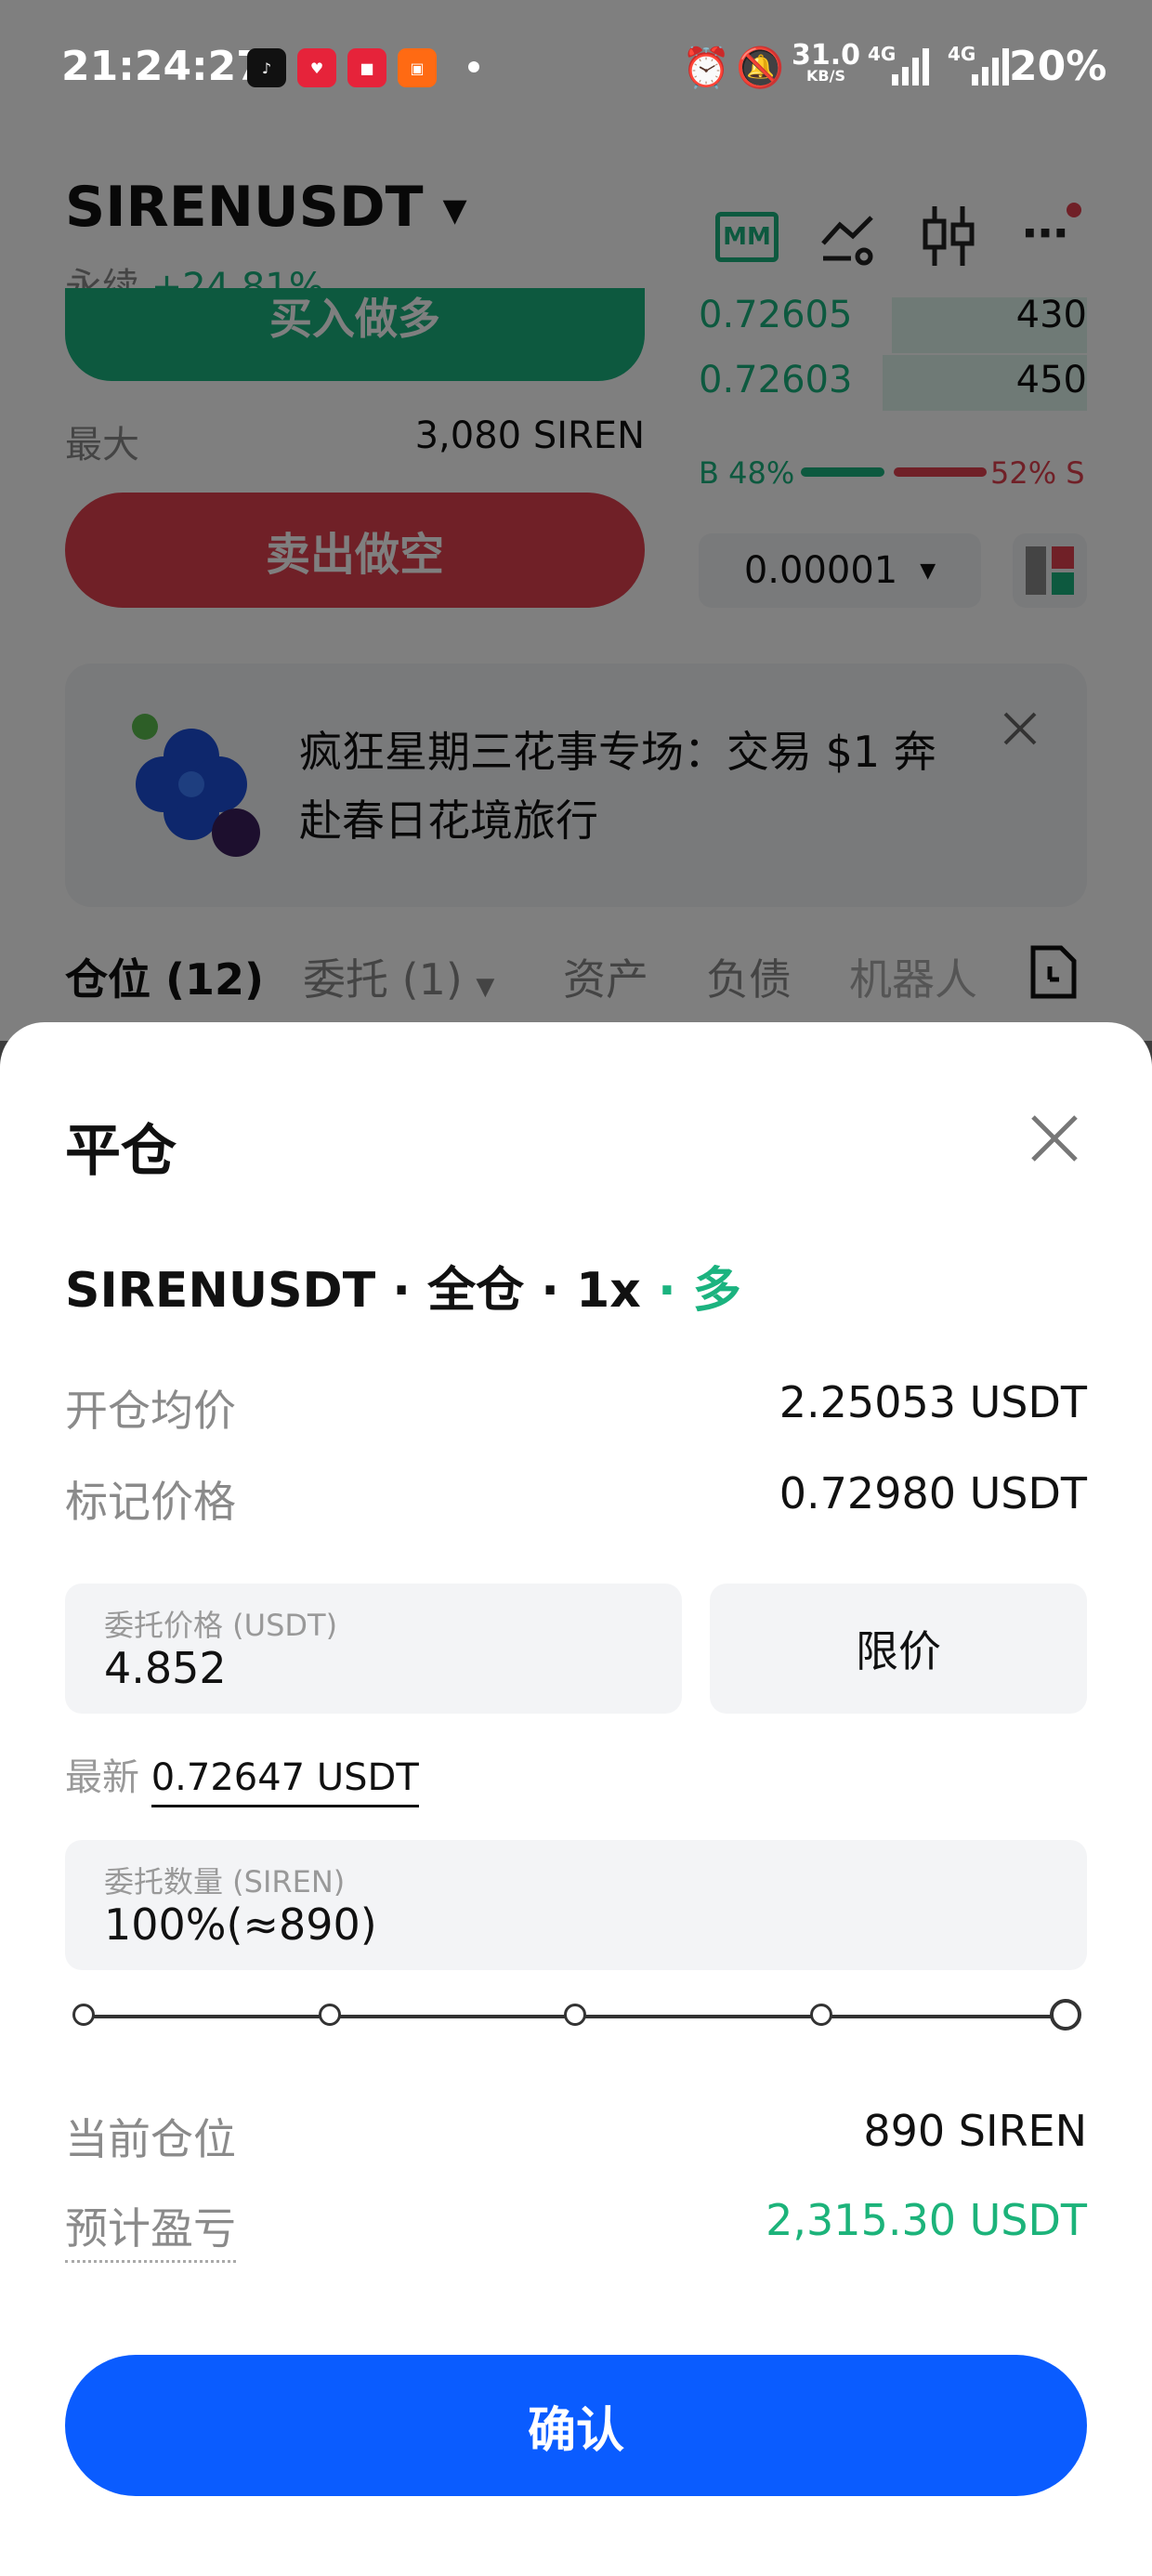 The height and width of the screenshot is (2576, 1152). I want to click on battery-level: 20%, so click(1058, 66).